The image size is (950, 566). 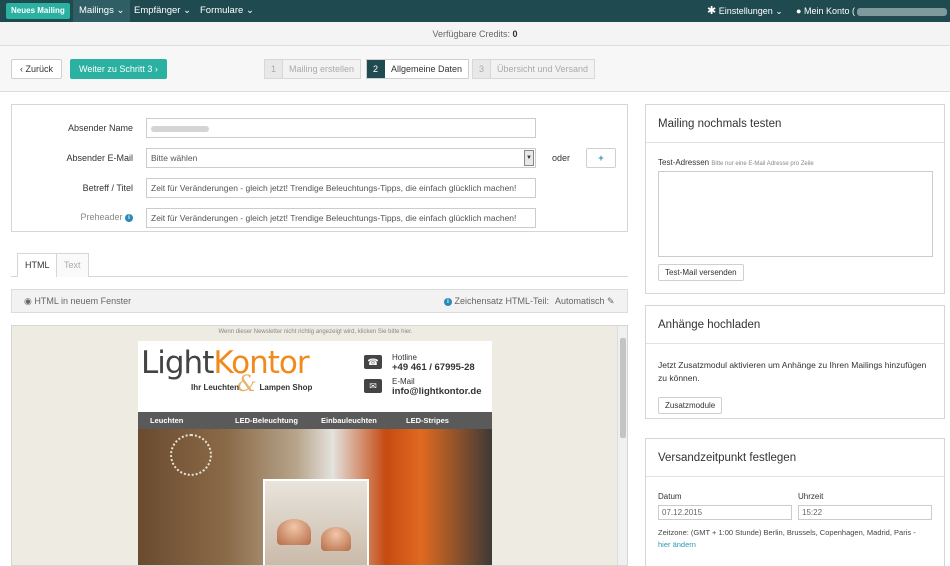 I want to click on time-label: Uhrzeit, so click(x=811, y=496).